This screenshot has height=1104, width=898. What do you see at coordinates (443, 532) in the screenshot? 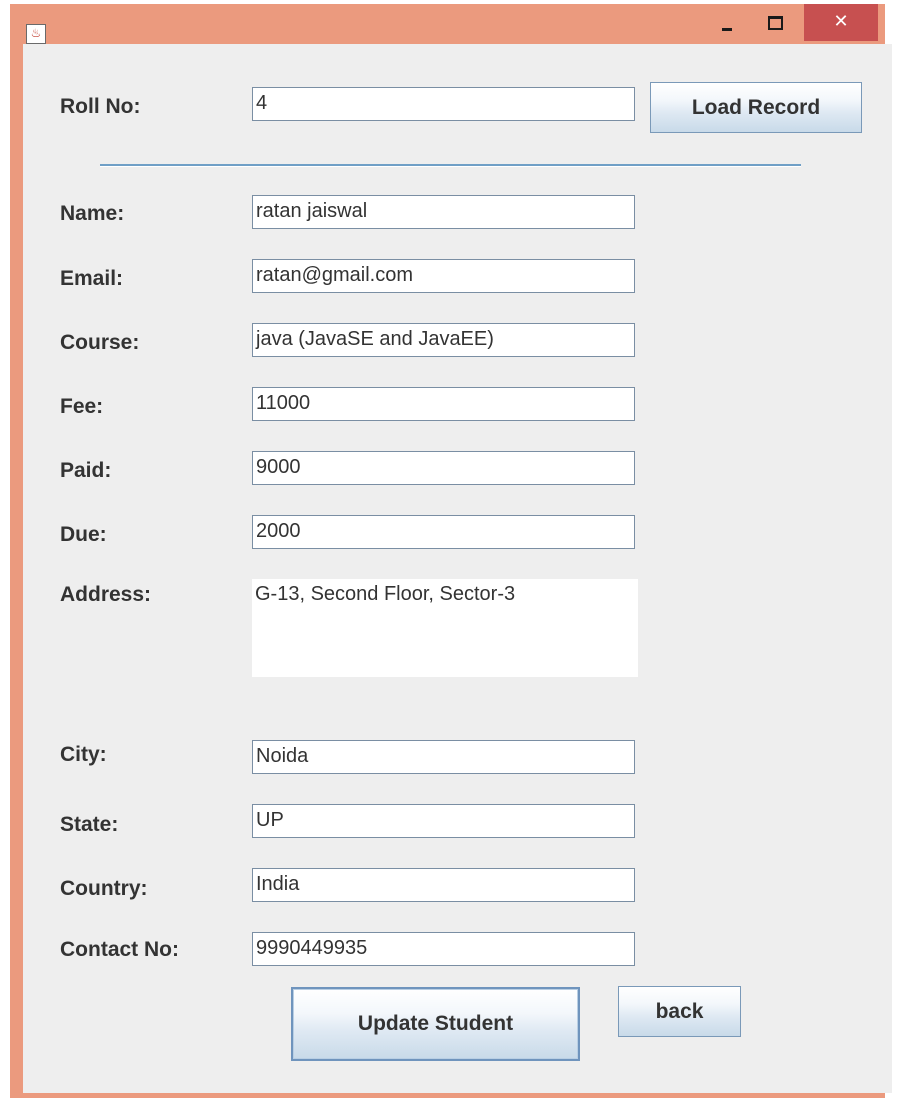
I see `due-input: 2000` at bounding box center [443, 532].